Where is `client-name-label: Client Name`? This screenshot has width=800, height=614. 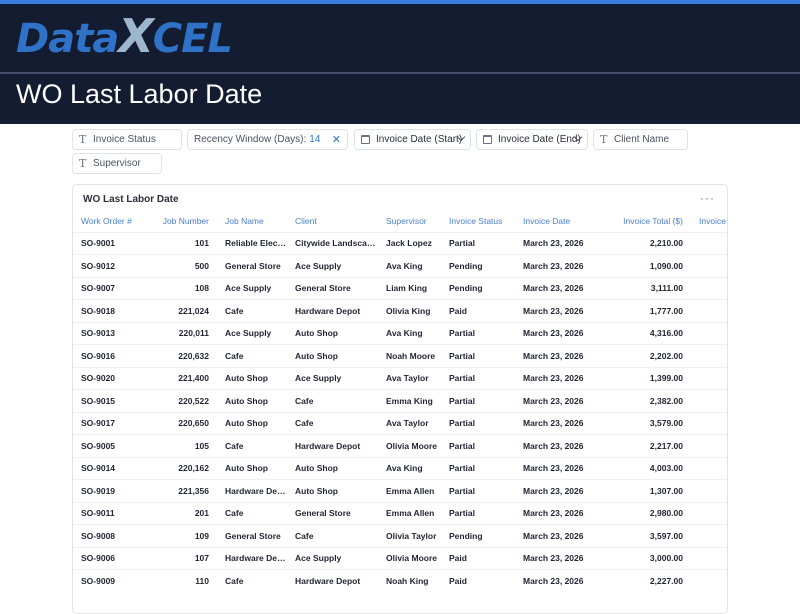 client-name-label: Client Name is located at coordinates (642, 139).